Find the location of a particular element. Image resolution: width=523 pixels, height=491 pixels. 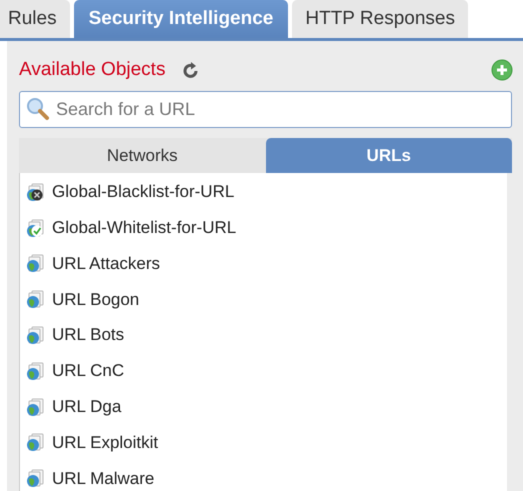

list-item: URL Exploitkit is located at coordinates (105, 443).